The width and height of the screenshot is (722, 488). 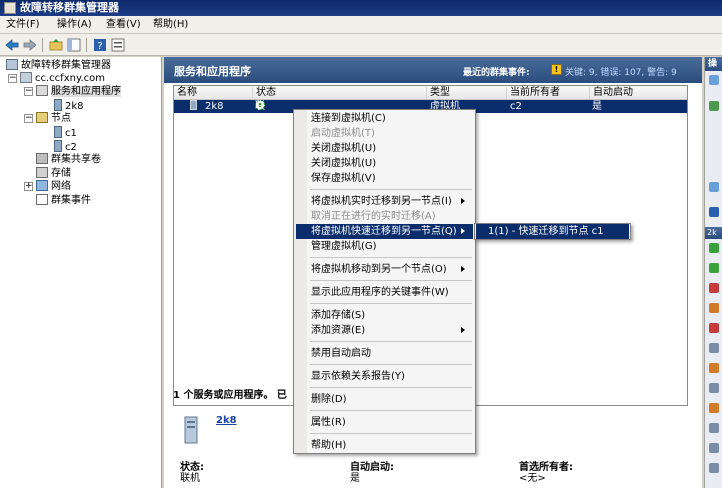 I want to click on menu-item-shutdown-vm: 关闭虚拟机(U), so click(x=384, y=148).